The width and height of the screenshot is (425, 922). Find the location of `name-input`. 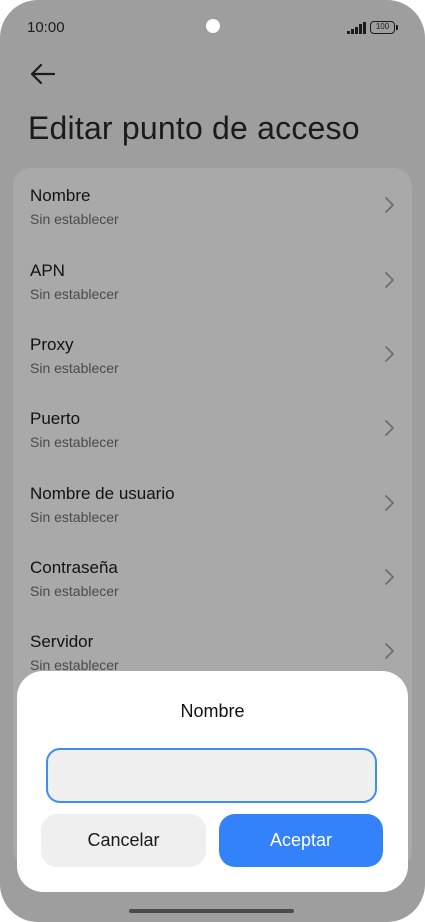

name-input is located at coordinates (211, 775).